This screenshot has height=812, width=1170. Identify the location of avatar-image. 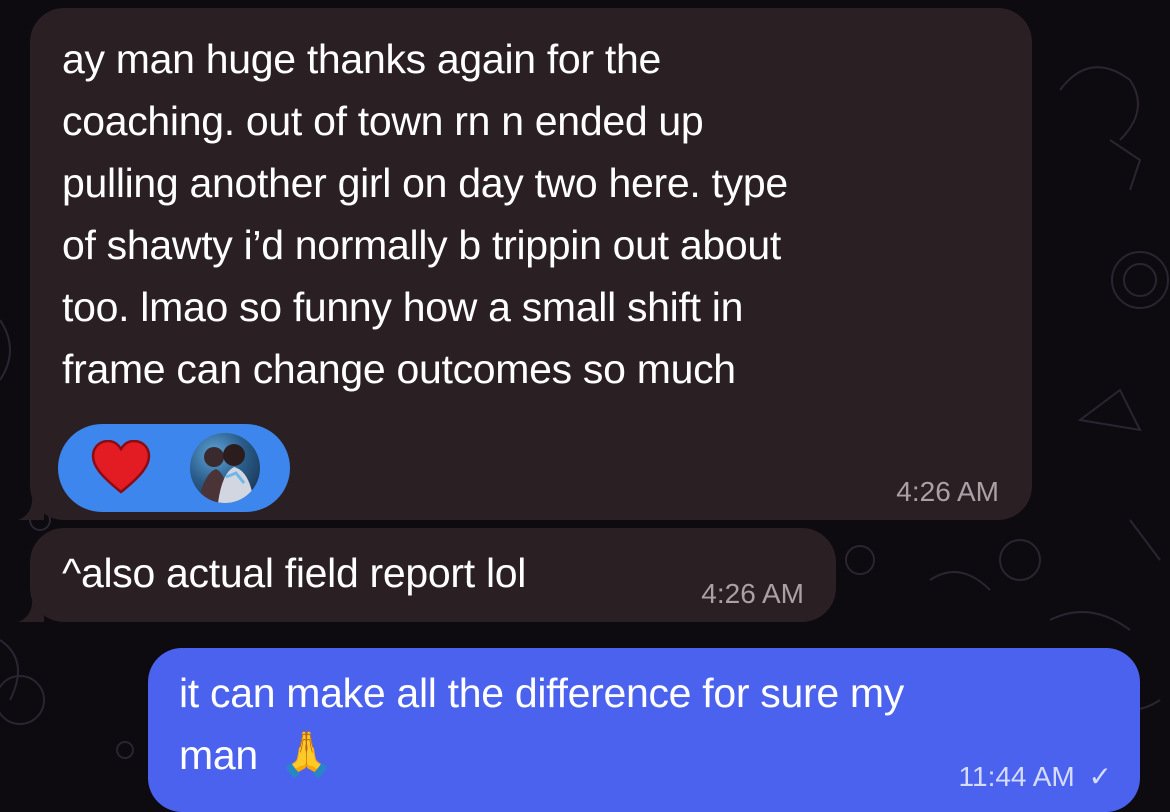
(226, 473).